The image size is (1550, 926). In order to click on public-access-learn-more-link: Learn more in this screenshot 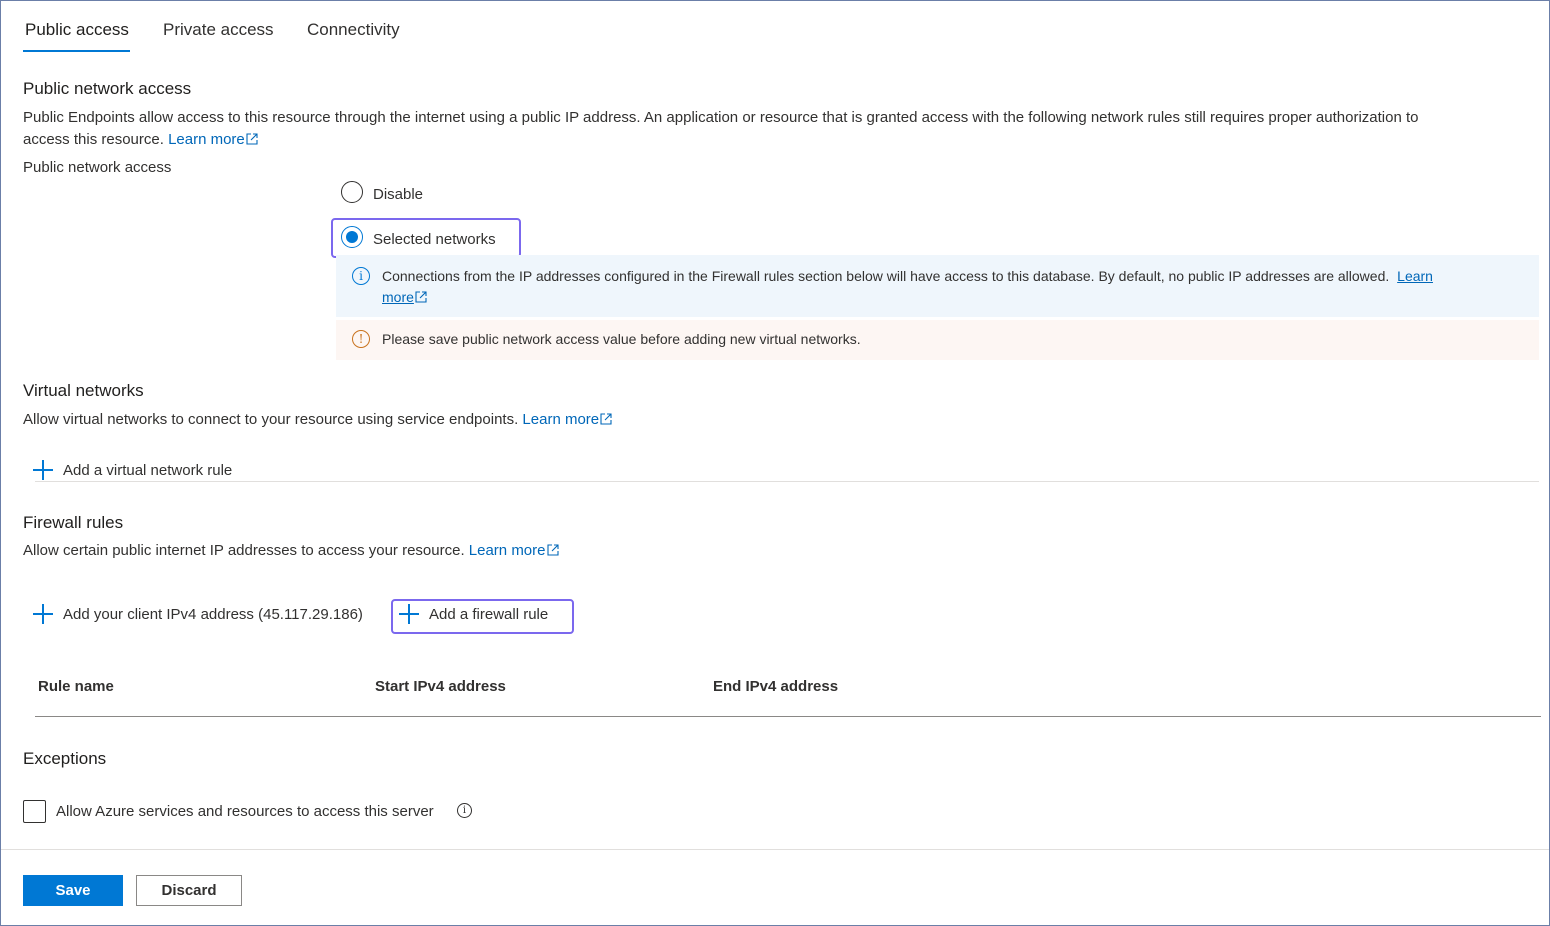, I will do `click(213, 139)`.